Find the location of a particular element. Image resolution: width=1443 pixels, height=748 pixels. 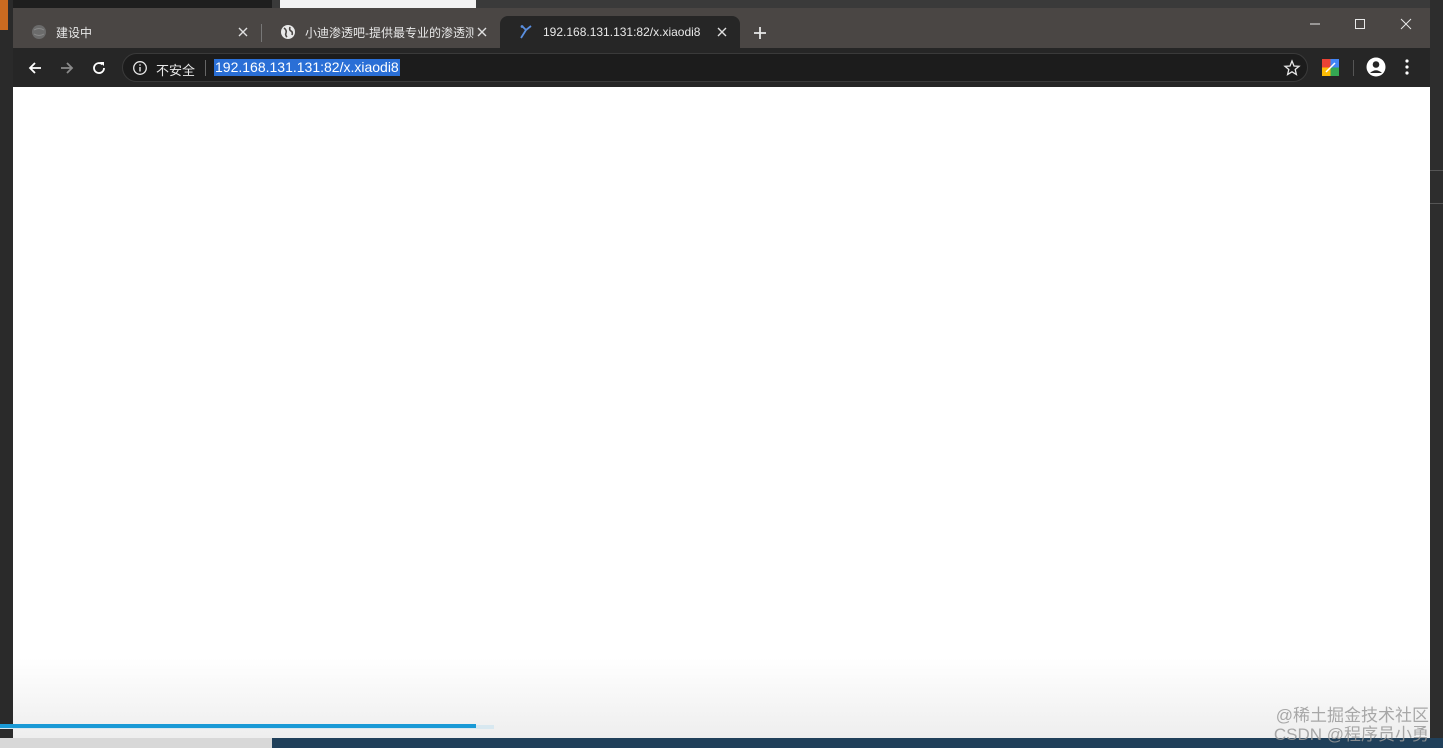

browser-toolbar: 不安全 192.168.131.131:82/x.xiaodi8 is located at coordinates (721, 67).